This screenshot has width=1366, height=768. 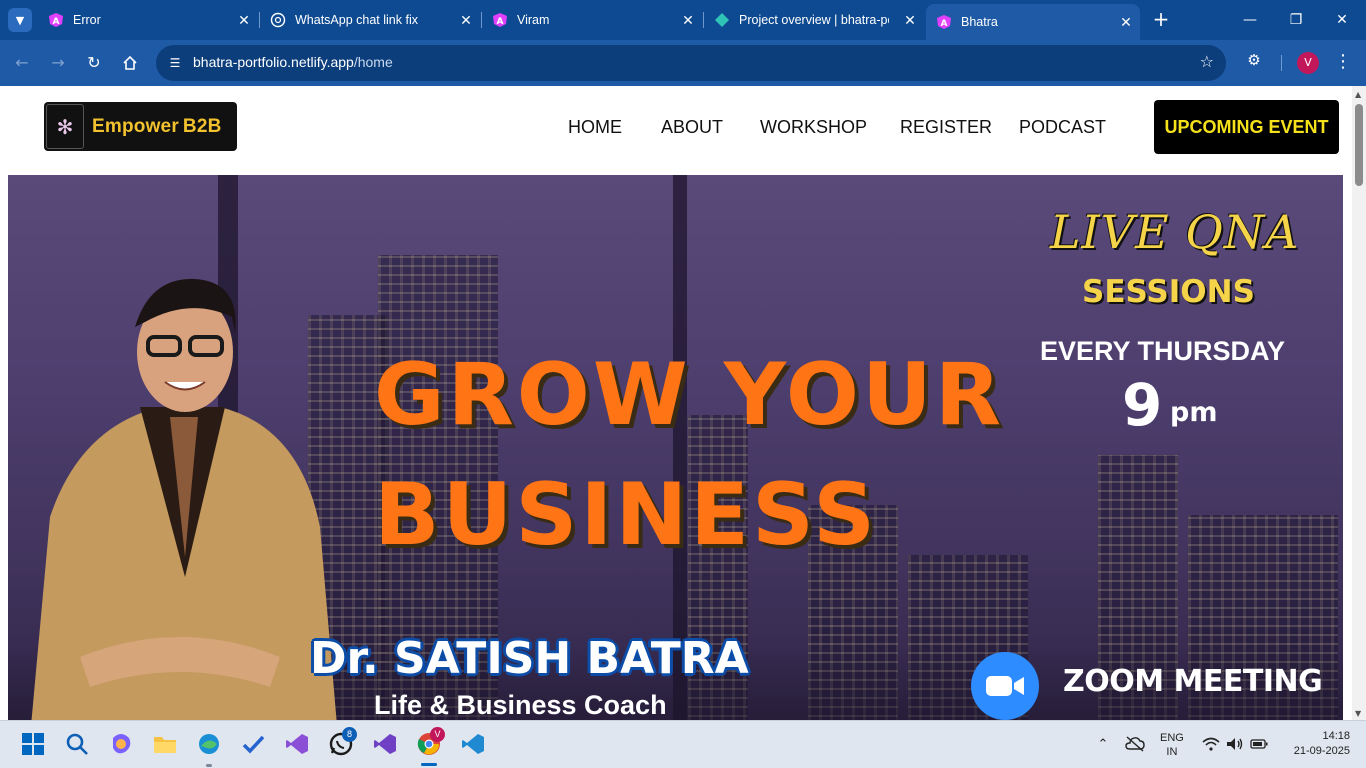 I want to click on back-button: ←, so click(x=22, y=63).